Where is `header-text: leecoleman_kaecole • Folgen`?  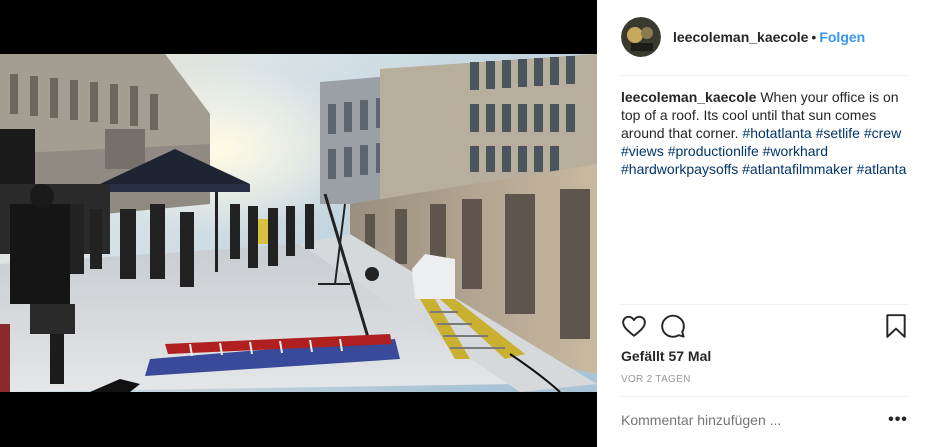
header-text: leecoleman_kaecole • Folgen is located at coordinates (769, 37).